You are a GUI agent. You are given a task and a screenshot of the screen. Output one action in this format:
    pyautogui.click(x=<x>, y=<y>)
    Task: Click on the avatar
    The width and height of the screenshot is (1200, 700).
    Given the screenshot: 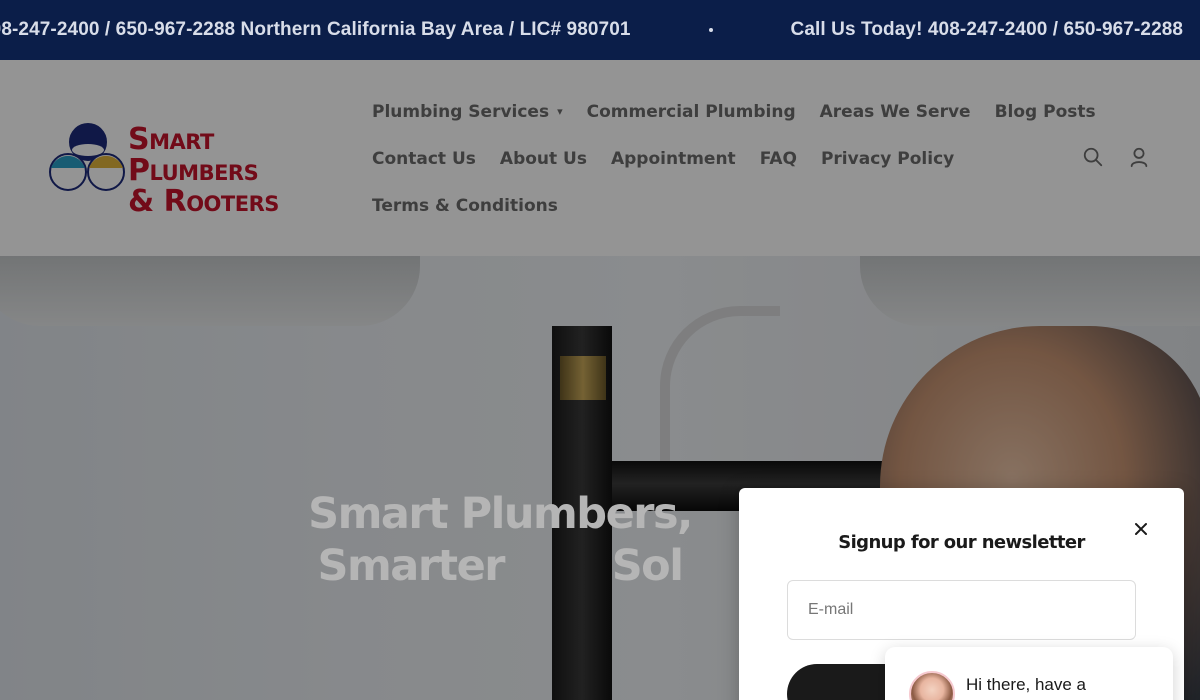 What is the action you would take?
    pyautogui.click(x=932, y=685)
    